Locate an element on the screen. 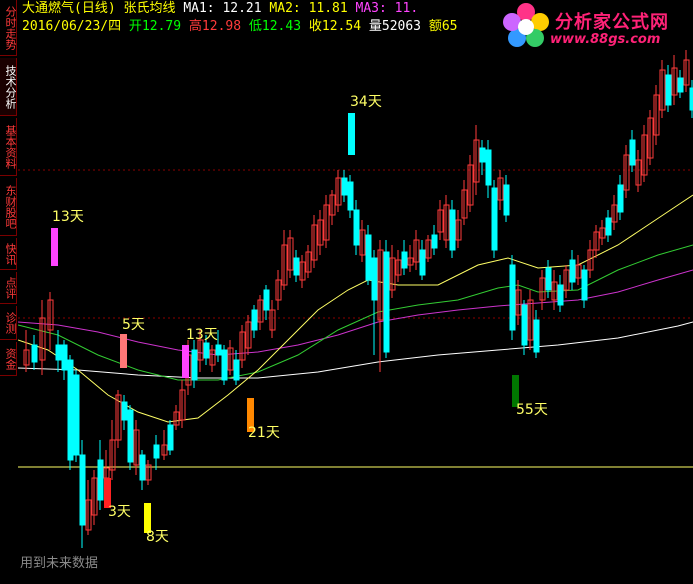 The height and width of the screenshot is (584, 693). ma-line is located at coordinates (355, 350).